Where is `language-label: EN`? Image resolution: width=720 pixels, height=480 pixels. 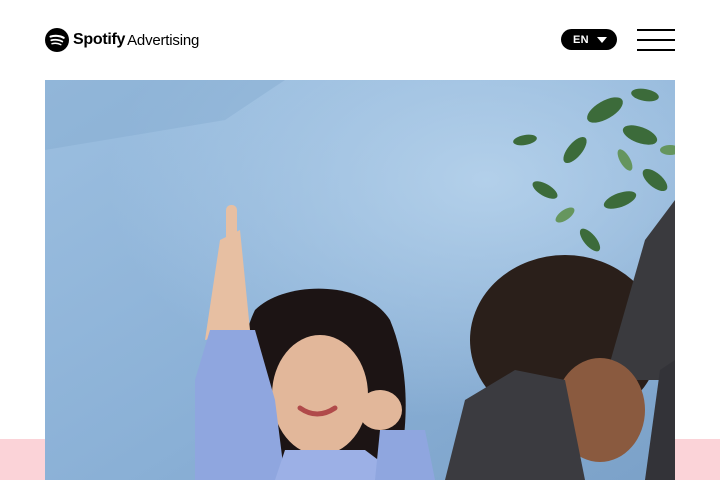 language-label: EN is located at coordinates (581, 39).